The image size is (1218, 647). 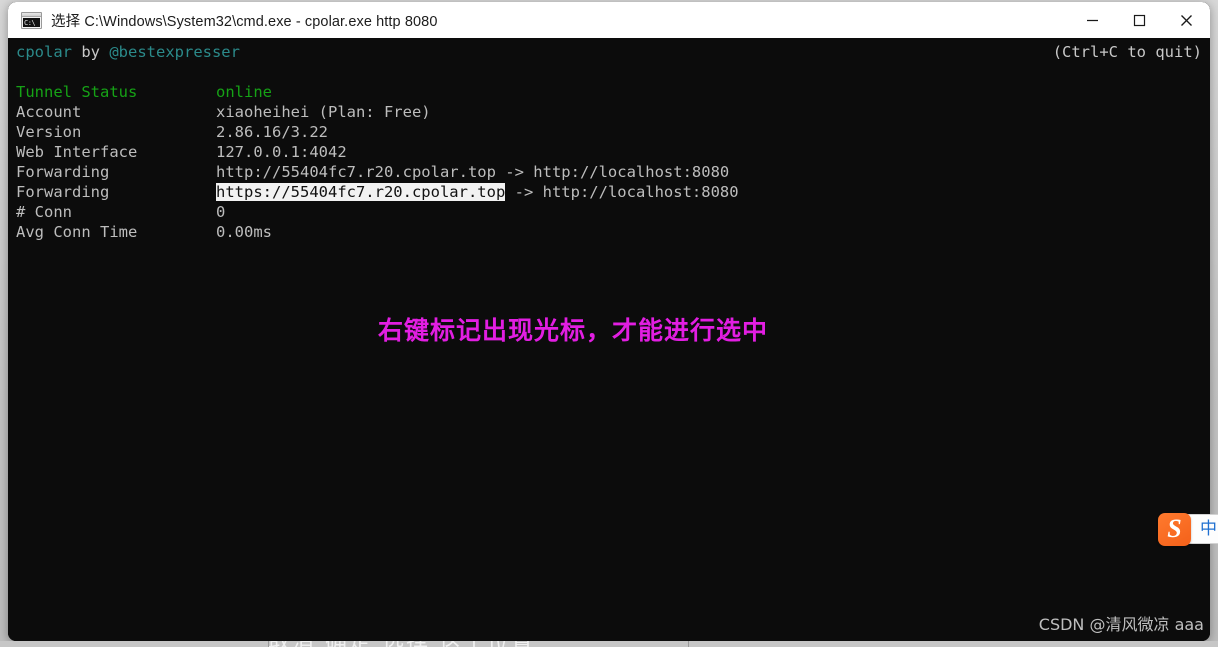 I want to click on icon-title-bar, so click(x=31, y=14).